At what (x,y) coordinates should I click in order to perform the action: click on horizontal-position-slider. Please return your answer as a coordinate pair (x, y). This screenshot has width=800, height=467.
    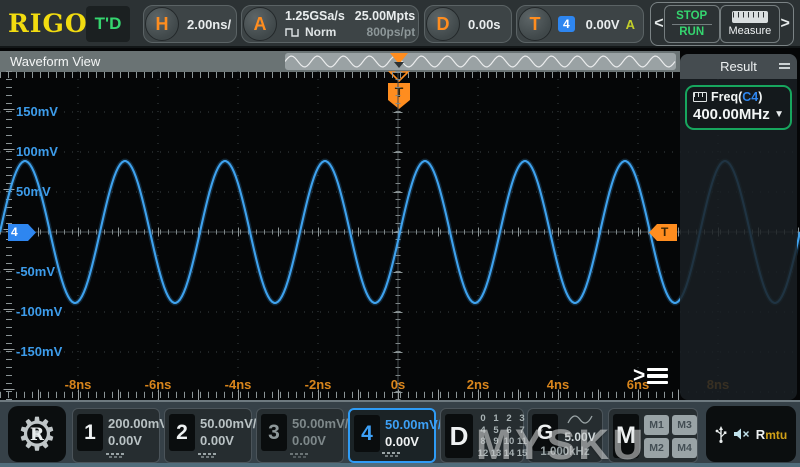
    Looking at the image, I should click on (480, 61).